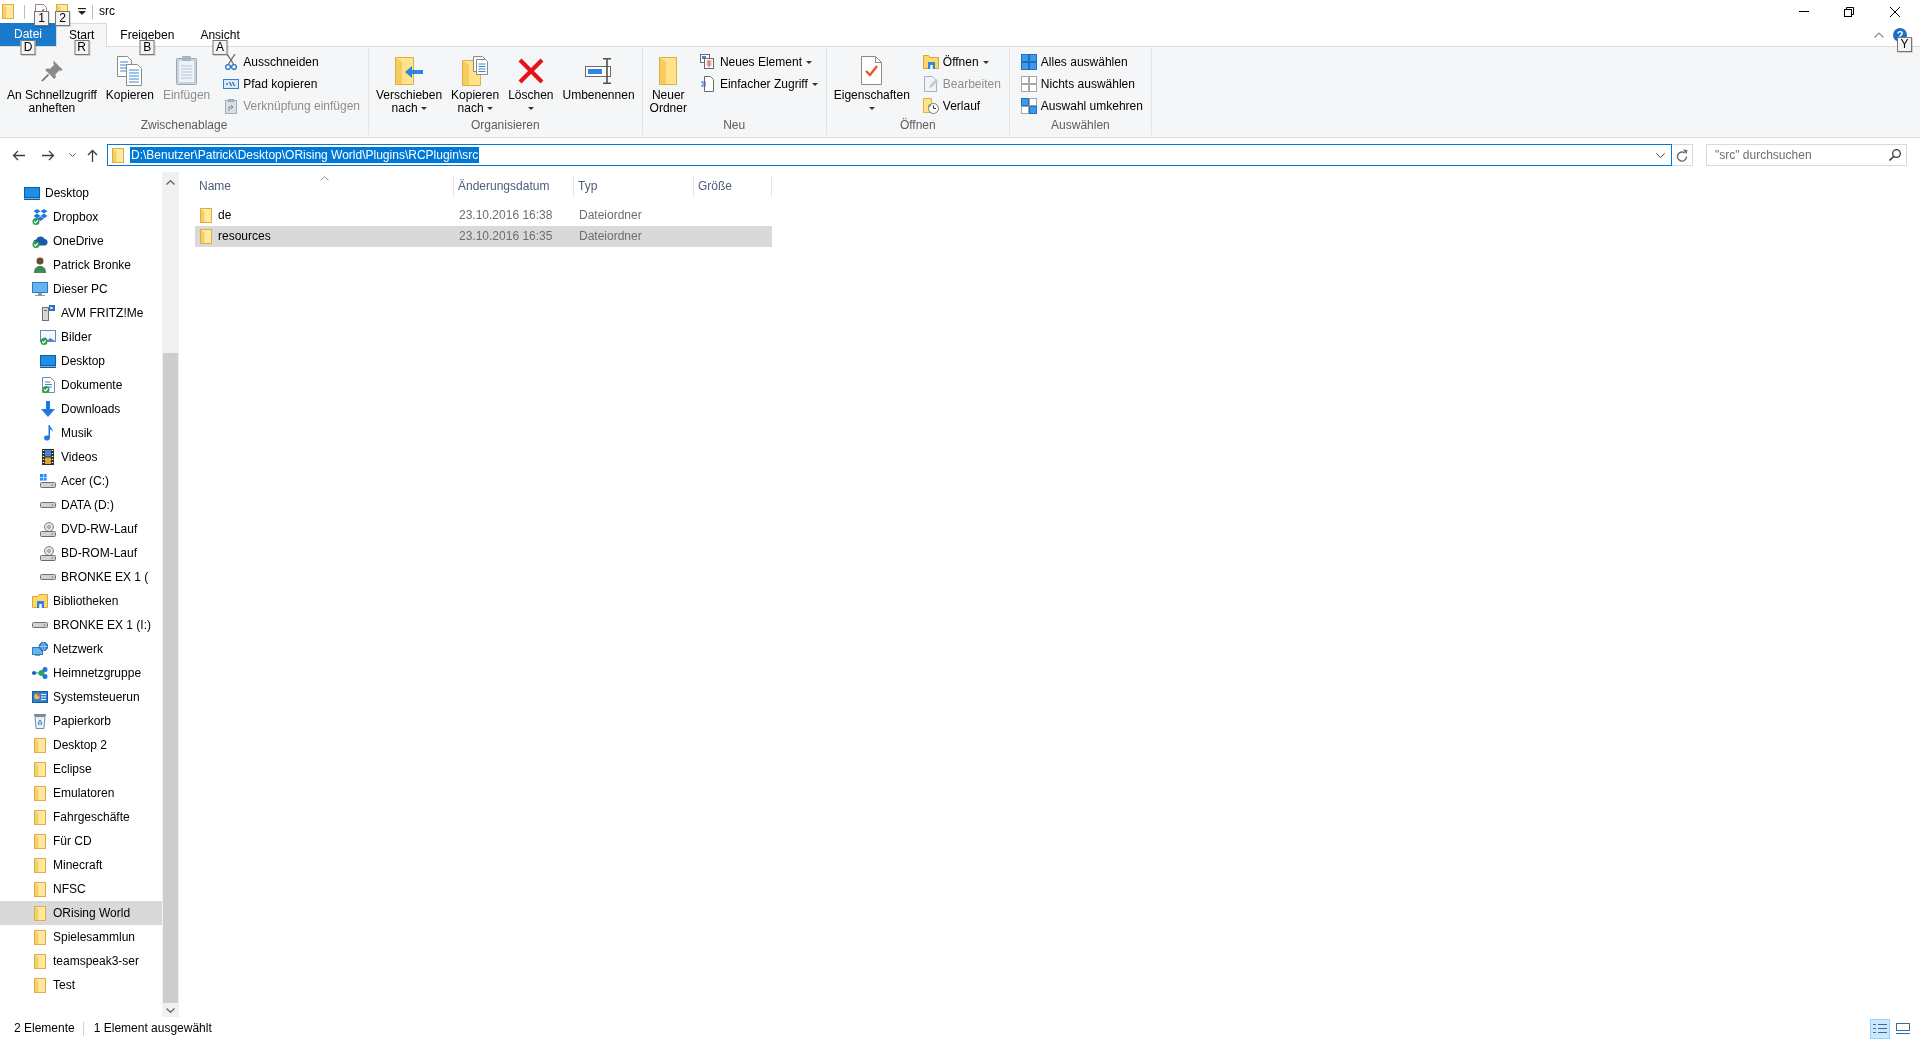 The height and width of the screenshot is (1040, 1920). I want to click on group-label: Zwischenablage, so click(184, 126).